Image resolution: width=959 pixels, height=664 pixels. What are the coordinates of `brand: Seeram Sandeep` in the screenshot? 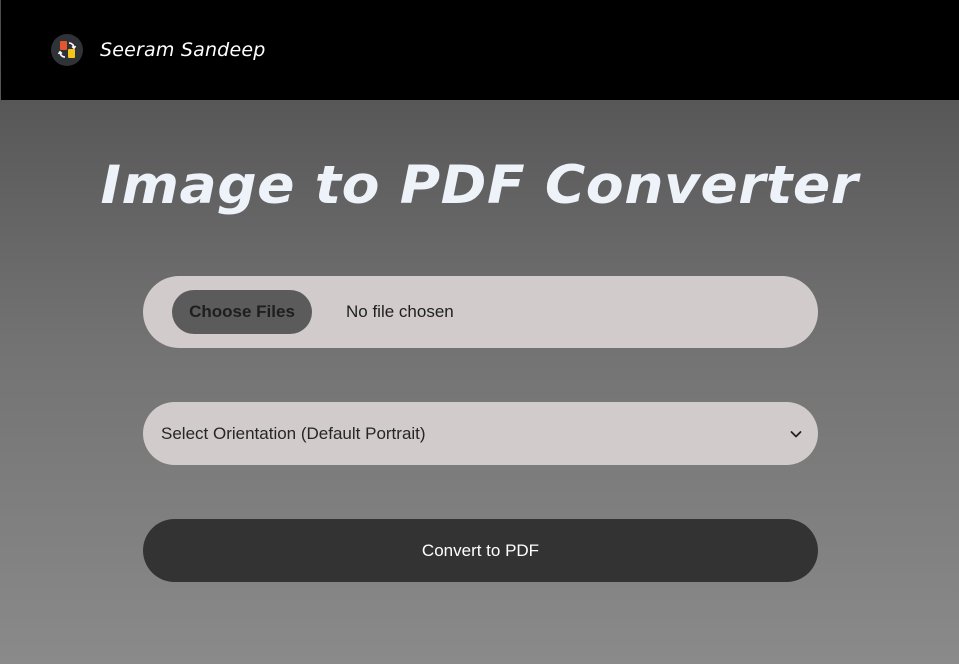 It's located at (158, 50).